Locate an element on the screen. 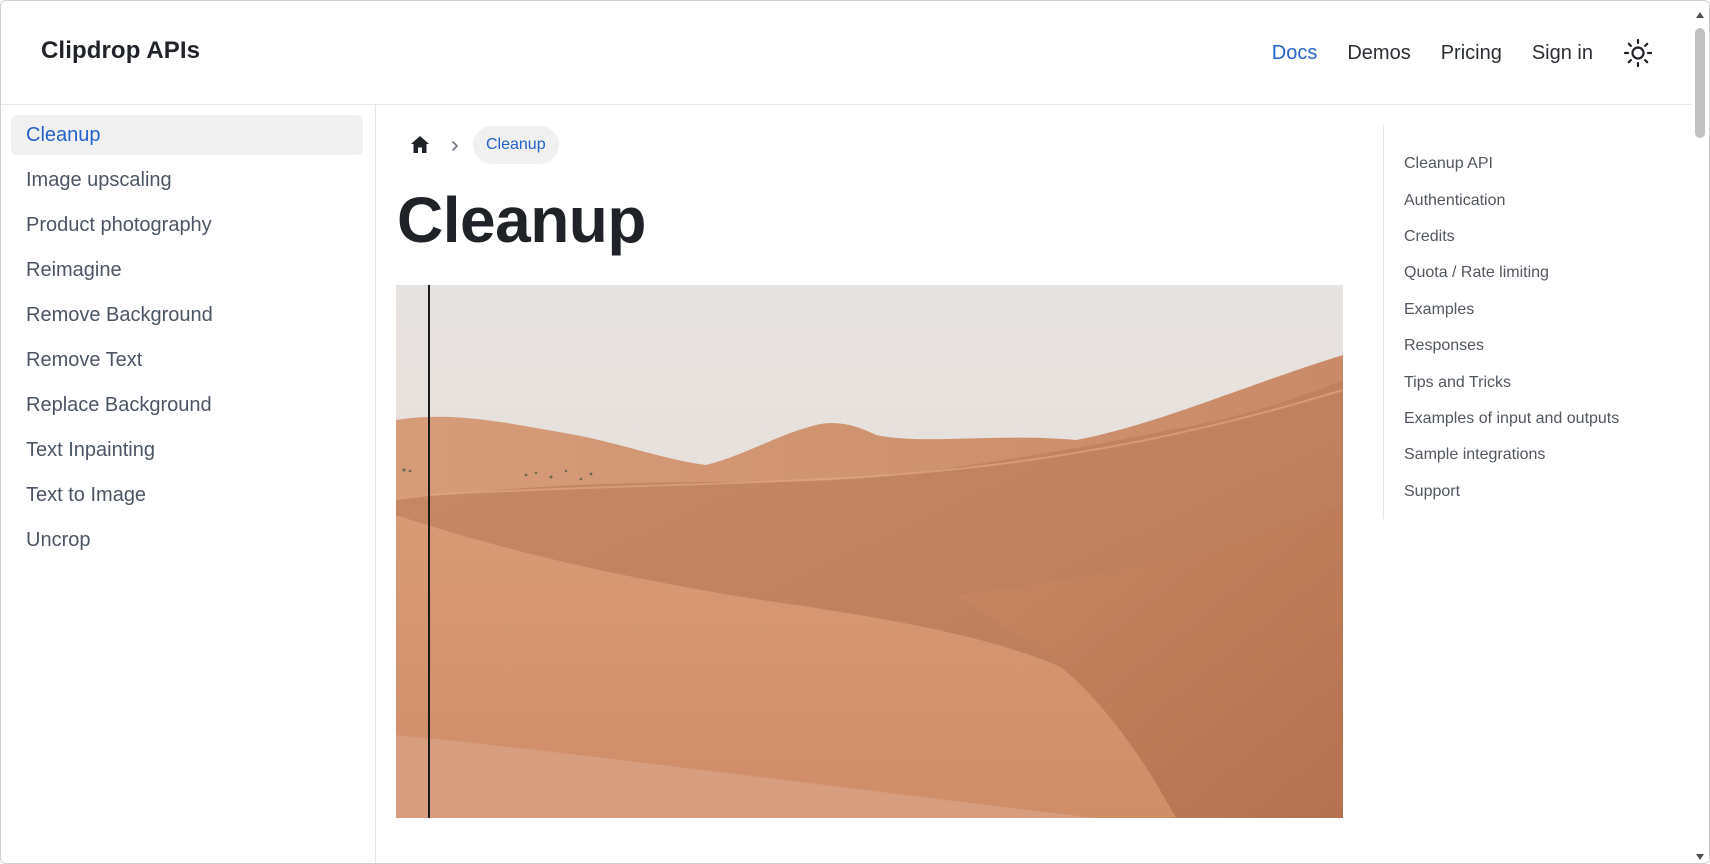 This screenshot has width=1710, height=864. toc-item-examples: Examples is located at coordinates (1538, 310).